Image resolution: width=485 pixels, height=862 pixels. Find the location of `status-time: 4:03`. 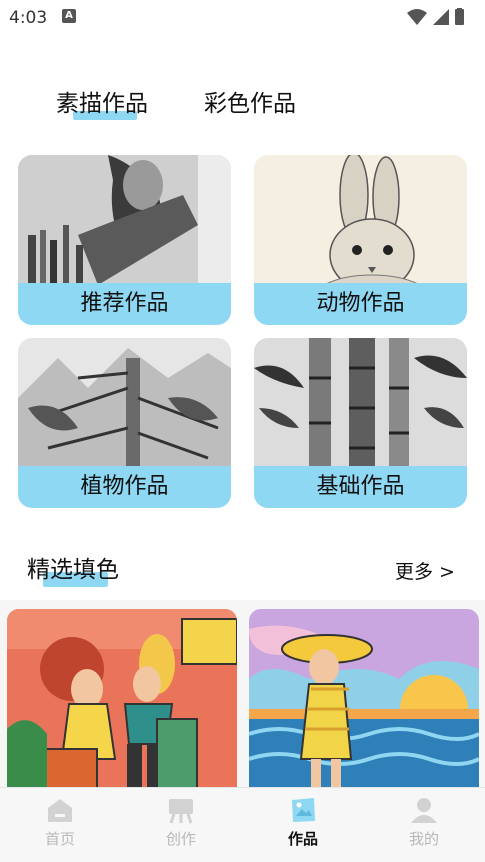

status-time: 4:03 is located at coordinates (28, 18).